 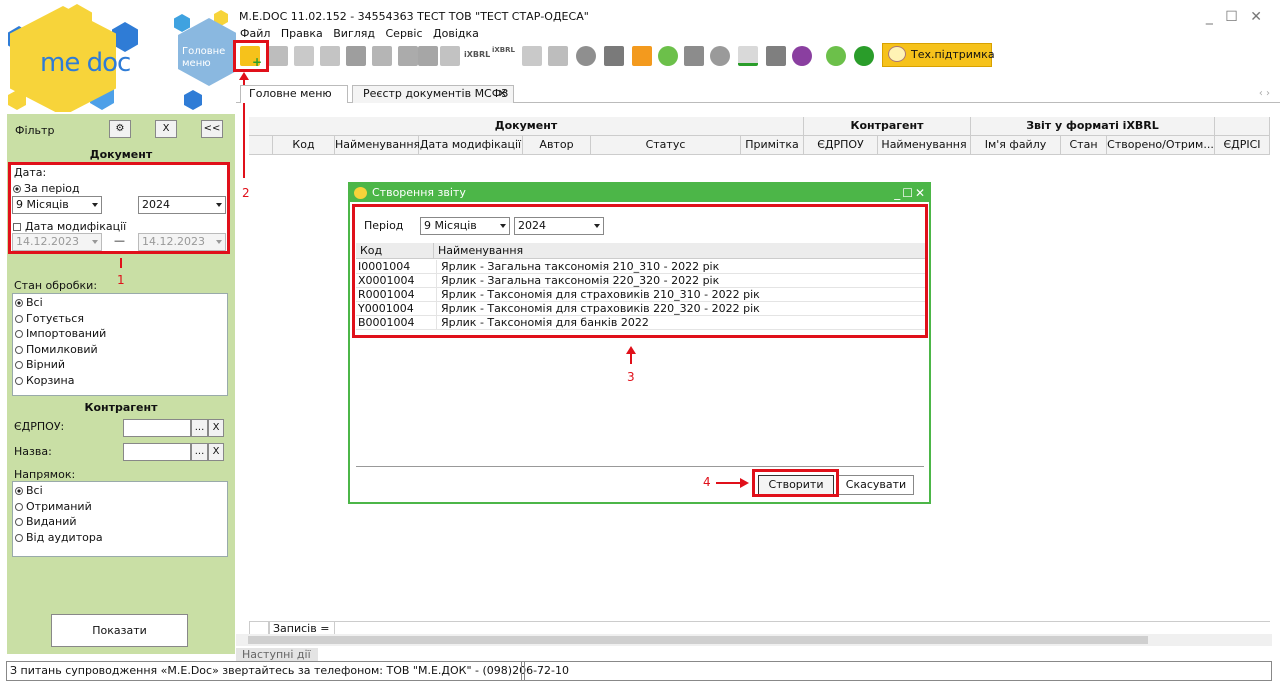 What do you see at coordinates (1264, 93) in the screenshot?
I see `tab-scroll-arrows: ‹ ›` at bounding box center [1264, 93].